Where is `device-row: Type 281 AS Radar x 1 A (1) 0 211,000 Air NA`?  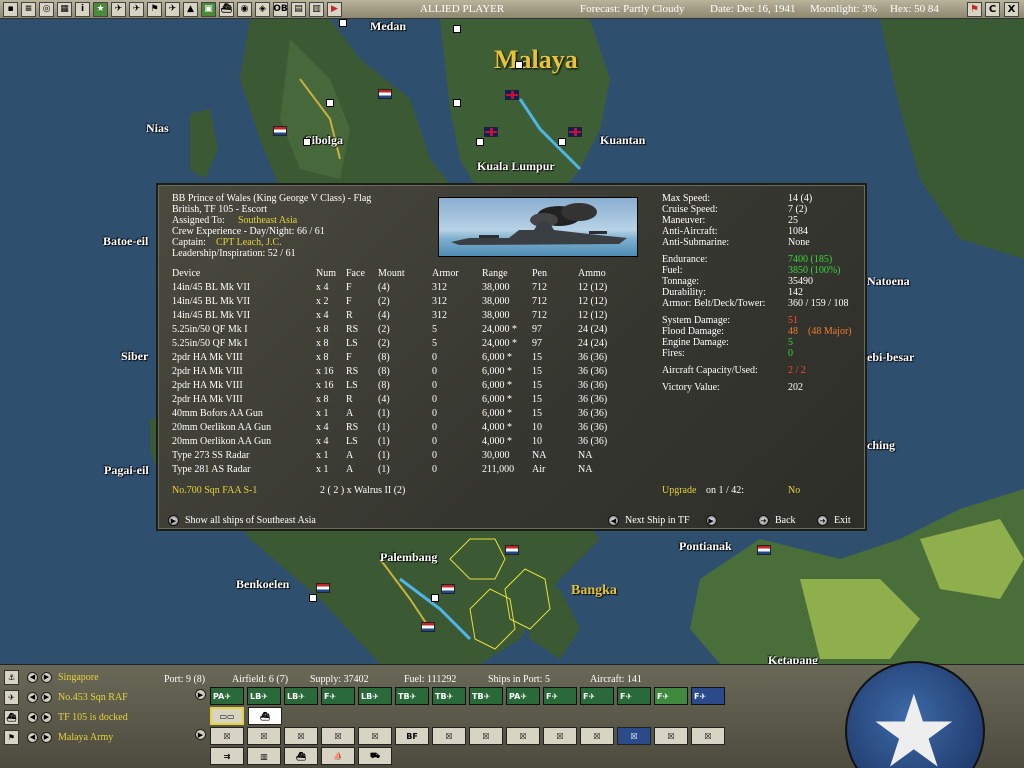
device-row: Type 281 AS Radar x 1 A (1) 0 211,000 Air NA is located at coordinates (405, 470).